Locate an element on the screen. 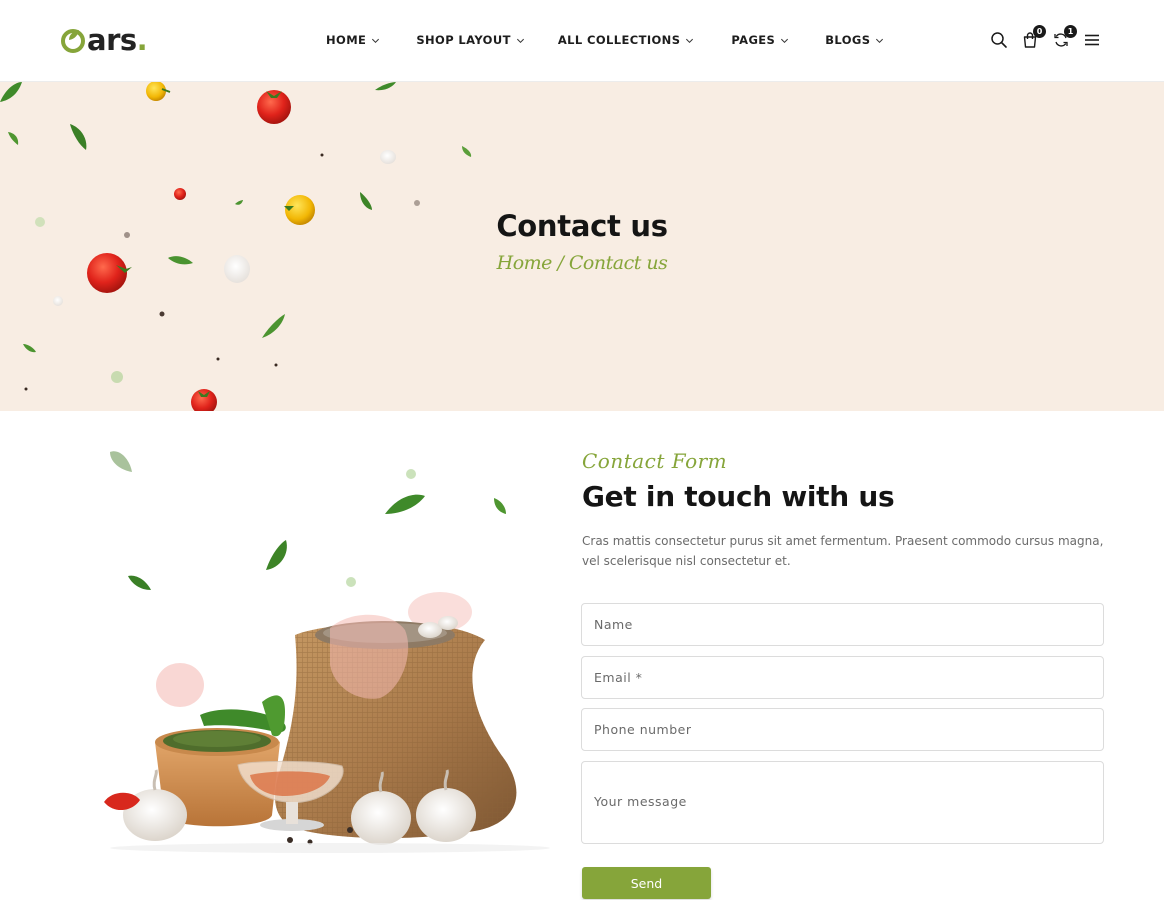  nav-item-home: HOME is located at coordinates (353, 40).